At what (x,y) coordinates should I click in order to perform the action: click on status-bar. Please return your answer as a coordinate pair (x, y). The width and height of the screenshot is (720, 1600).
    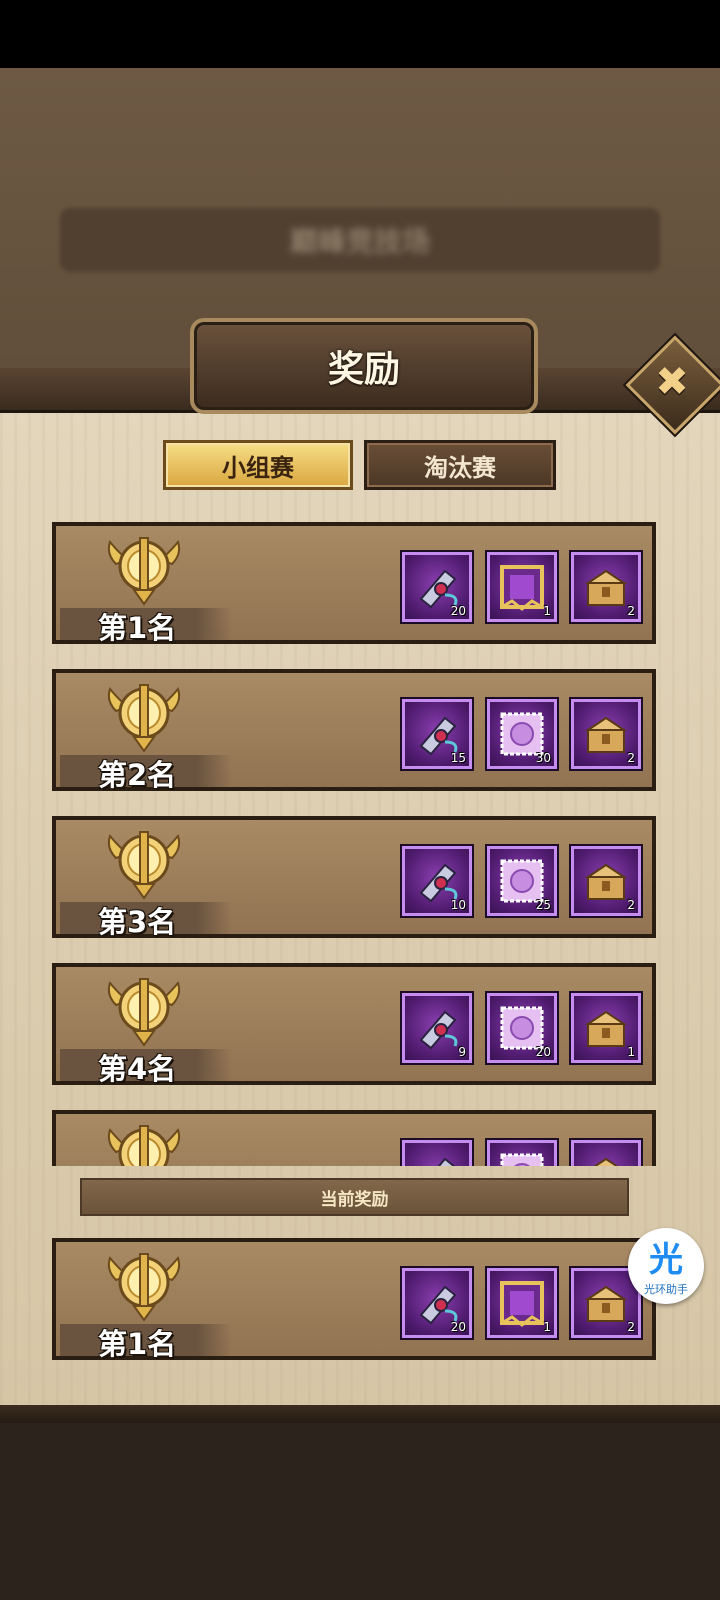
    Looking at the image, I should click on (360, 34).